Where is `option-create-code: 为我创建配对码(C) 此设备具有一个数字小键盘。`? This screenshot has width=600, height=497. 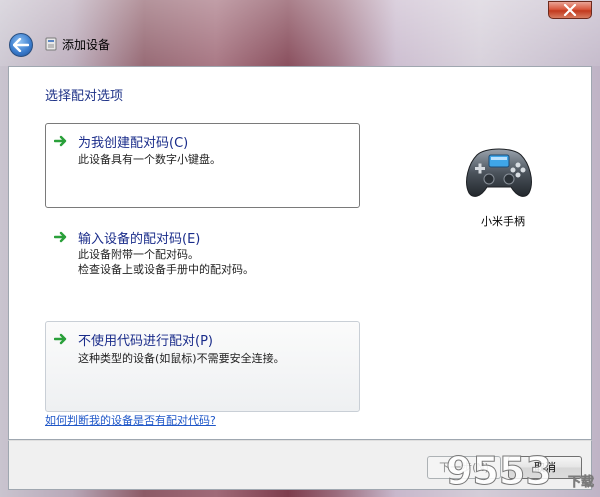
option-create-code: 为我创建配对码(C) 此设备具有一个数字小键盘。 is located at coordinates (202, 165).